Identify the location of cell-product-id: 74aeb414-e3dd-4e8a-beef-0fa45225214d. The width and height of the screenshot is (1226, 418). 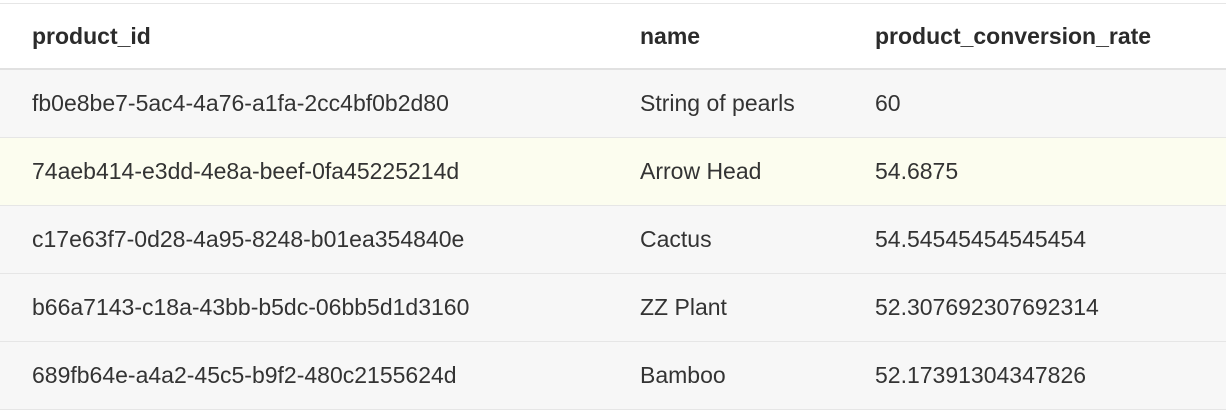
(304, 171).